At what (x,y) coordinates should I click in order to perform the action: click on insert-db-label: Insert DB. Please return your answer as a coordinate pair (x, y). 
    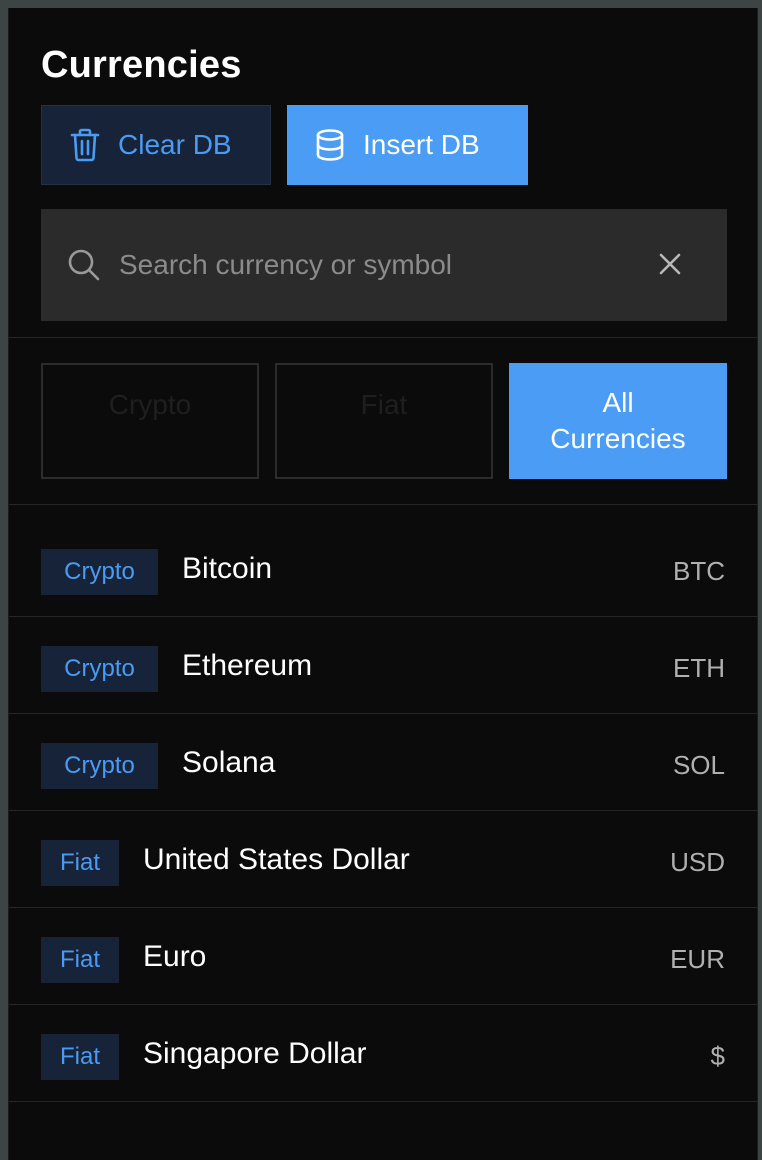
    Looking at the image, I should click on (421, 144).